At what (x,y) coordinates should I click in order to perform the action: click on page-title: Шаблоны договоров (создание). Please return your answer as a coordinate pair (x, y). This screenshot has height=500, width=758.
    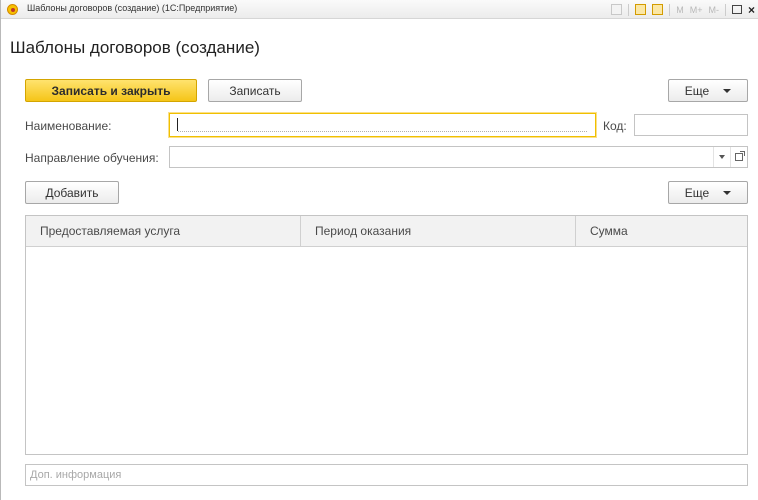
    Looking at the image, I should click on (135, 47).